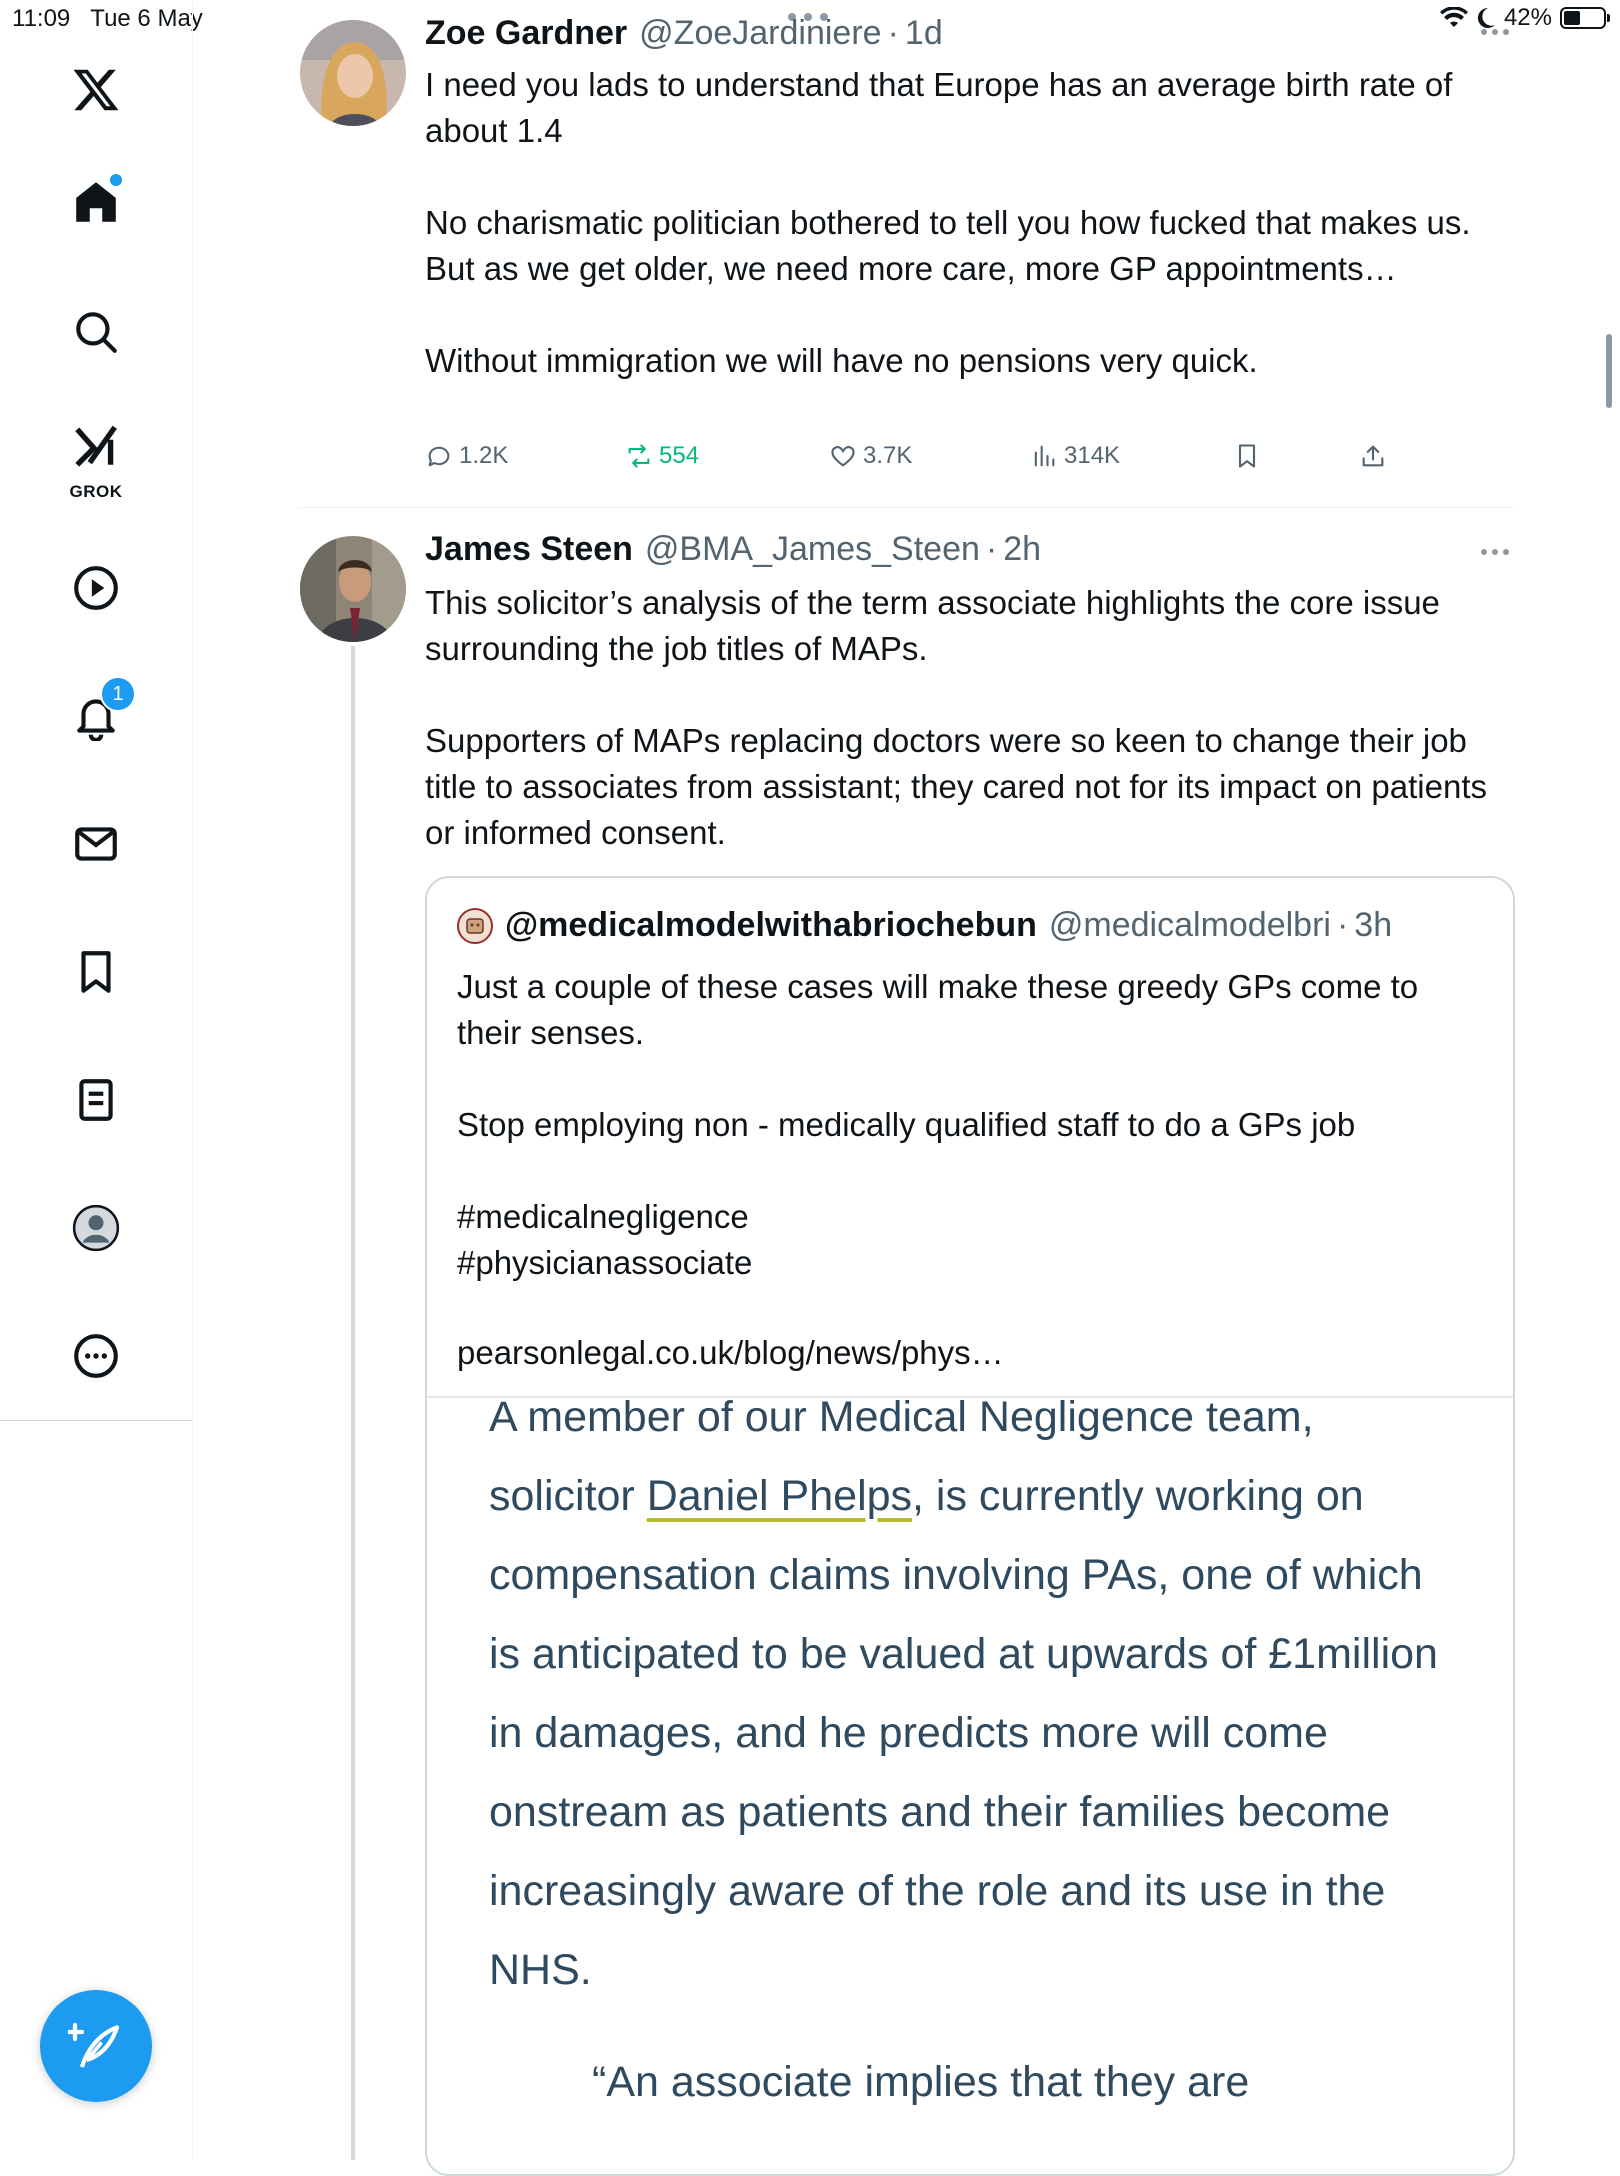 The height and width of the screenshot is (2176, 1620). I want to click on share-icon, so click(1373, 456).